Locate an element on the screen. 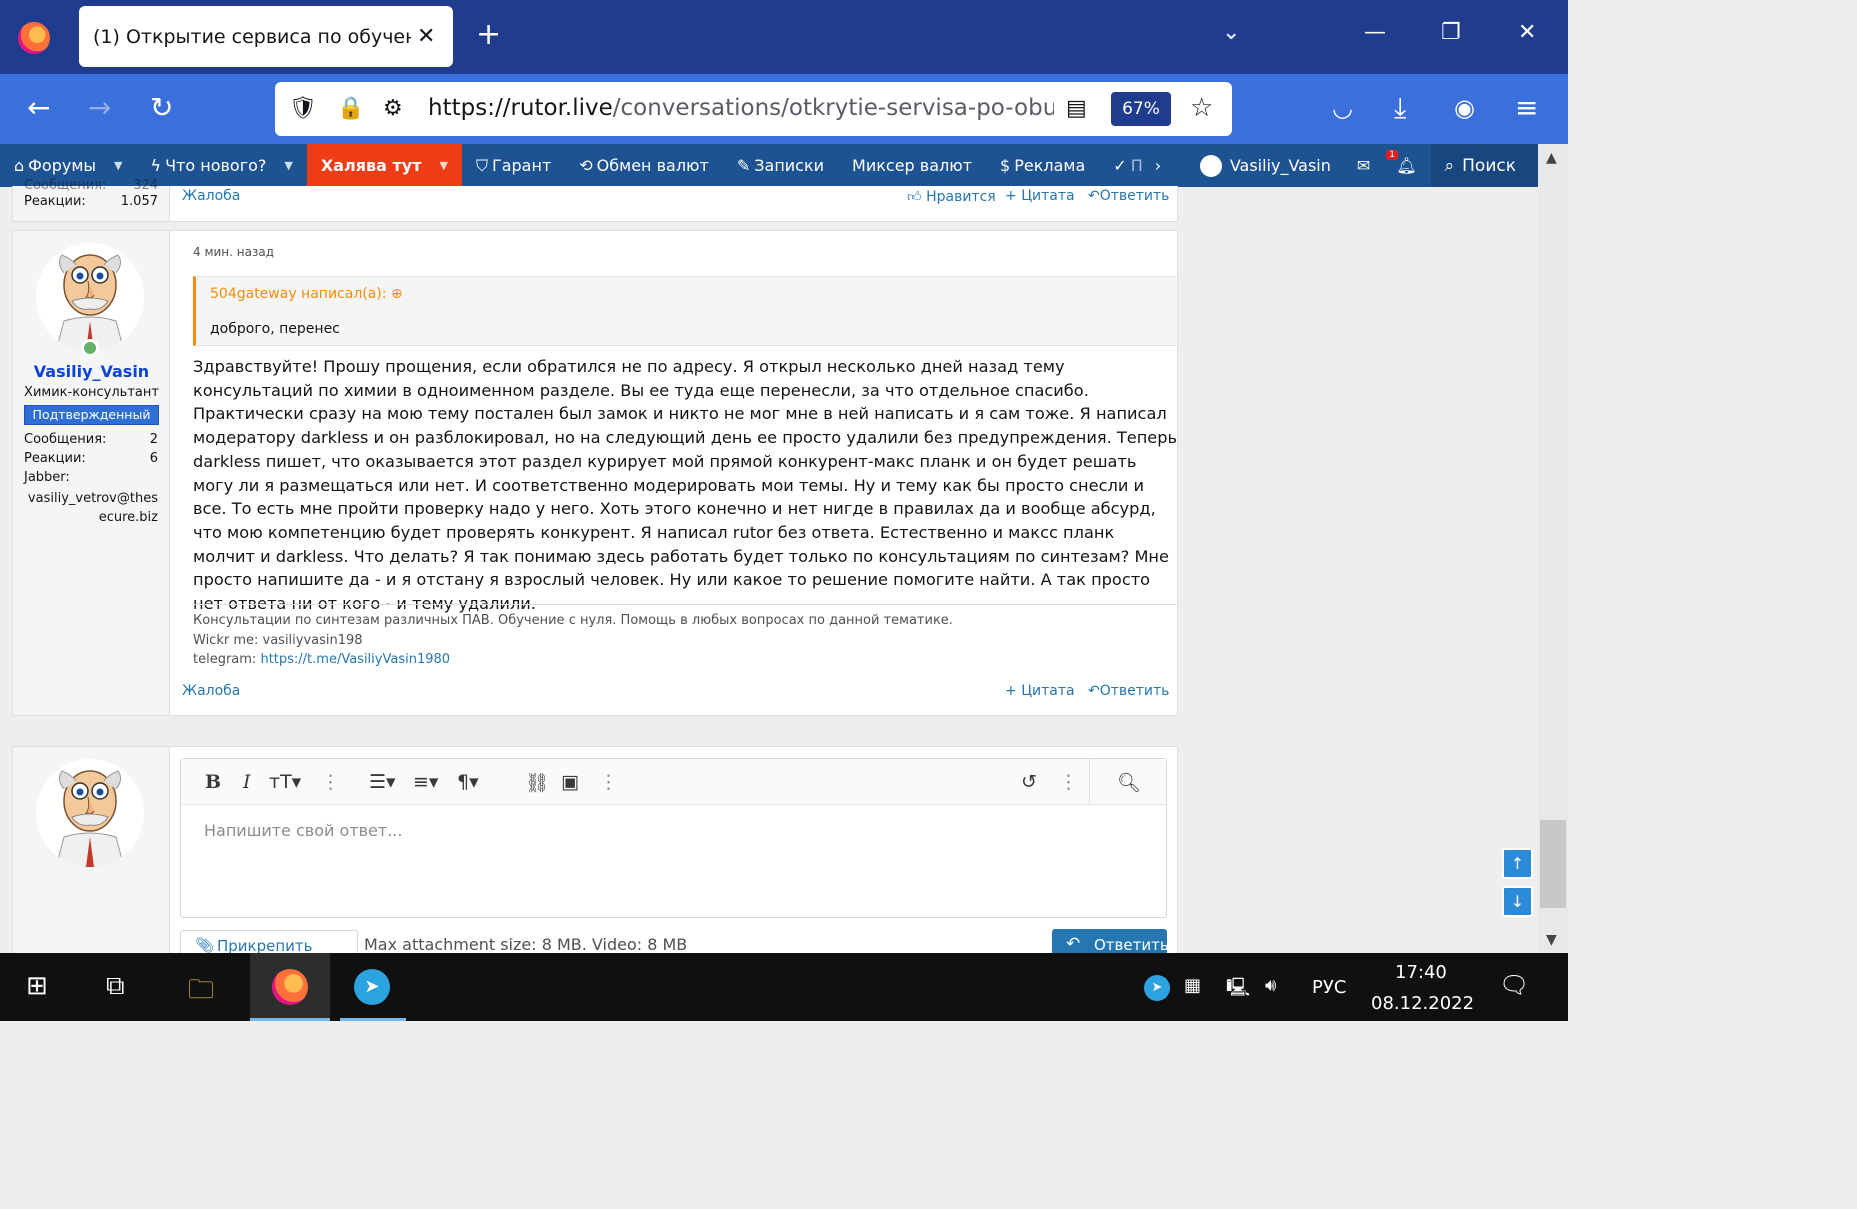 This screenshot has height=1209, width=1857. active-indicator is located at coordinates (290, 1019).